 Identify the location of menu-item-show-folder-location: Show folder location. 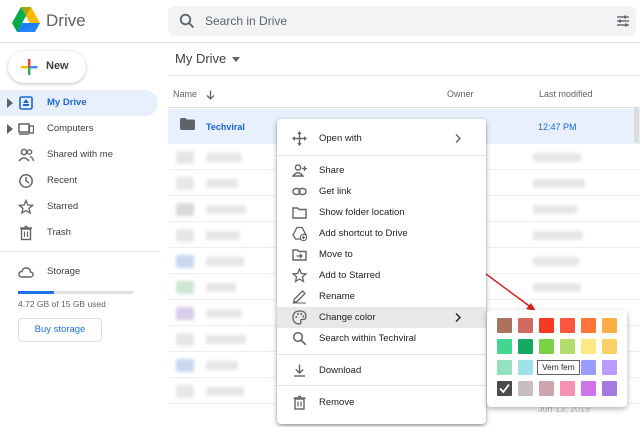
(381, 212).